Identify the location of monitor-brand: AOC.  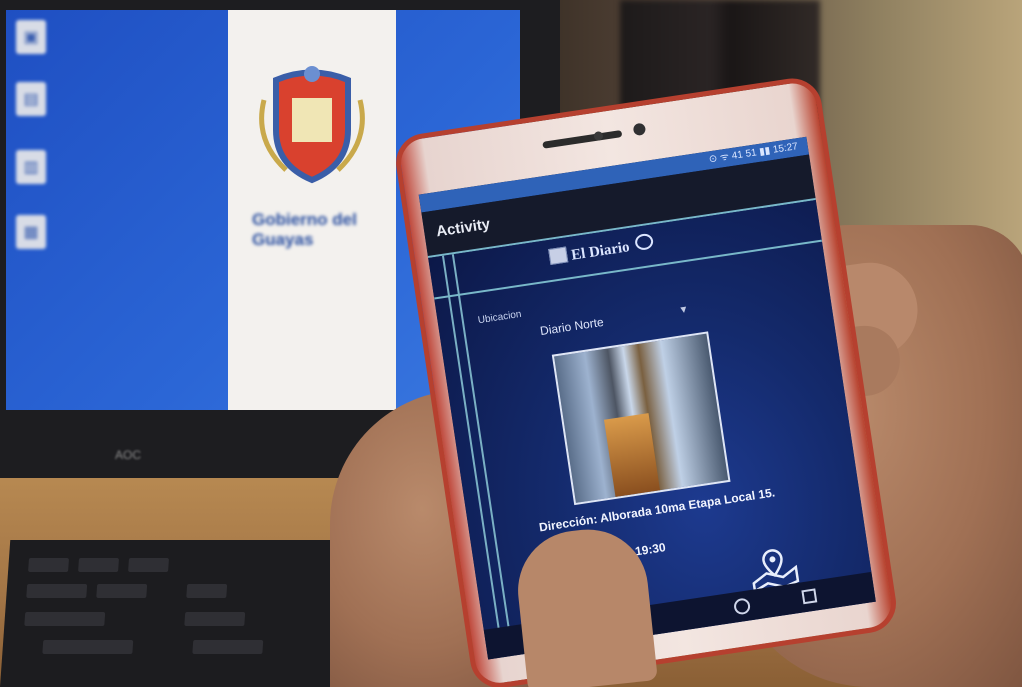
(128, 455).